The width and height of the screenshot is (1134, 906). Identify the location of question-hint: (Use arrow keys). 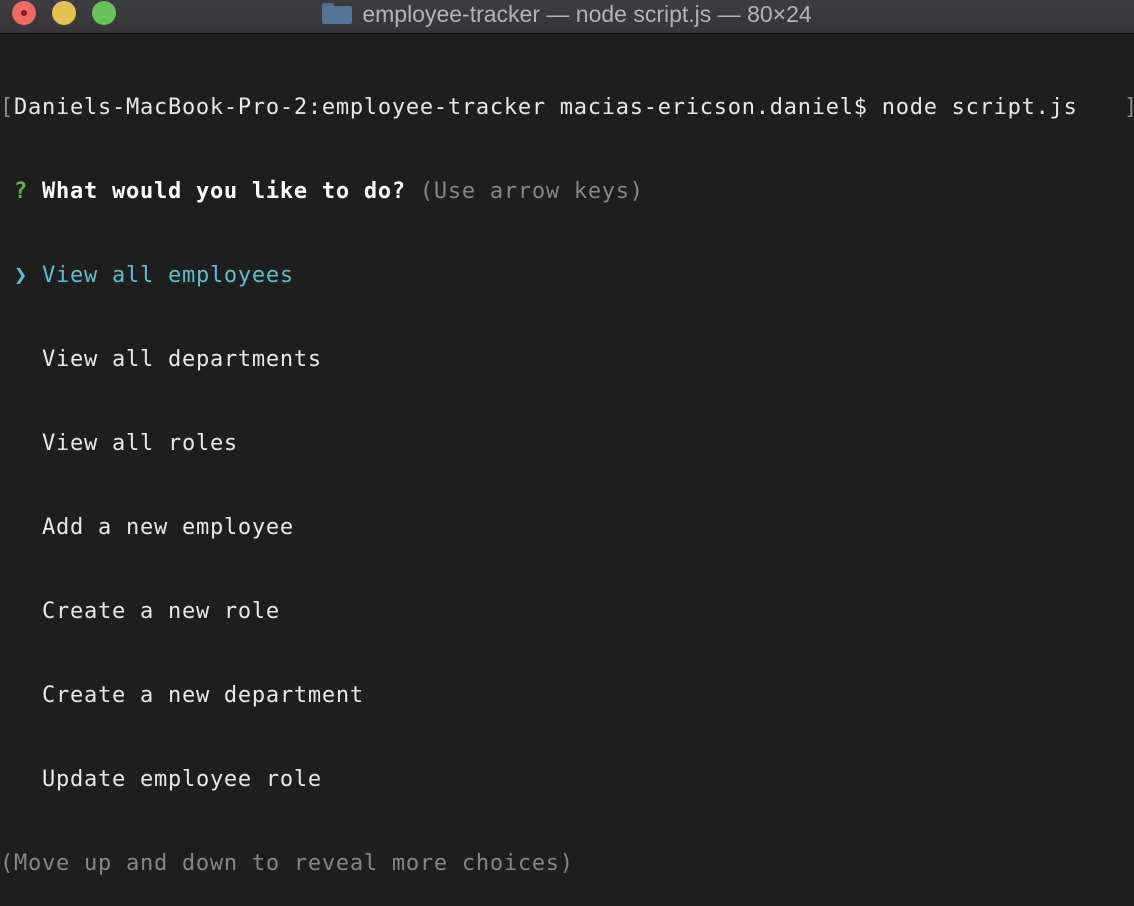
(531, 191).